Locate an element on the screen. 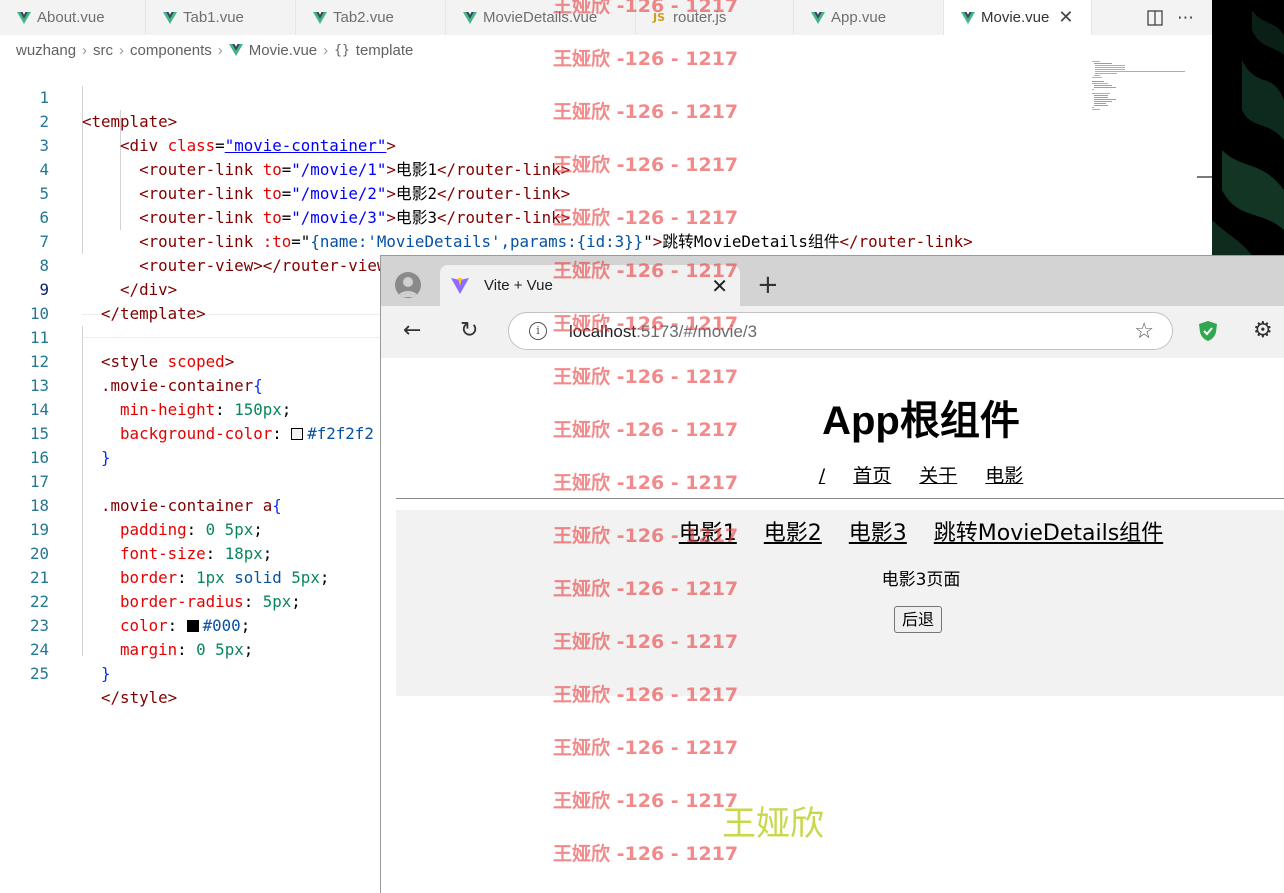 Image resolution: width=1284 pixels, height=893 pixels. browser-toolbar: ← ↻ i localhost:5173/#/movie/3 ☆ ⚙ is located at coordinates (832, 332).